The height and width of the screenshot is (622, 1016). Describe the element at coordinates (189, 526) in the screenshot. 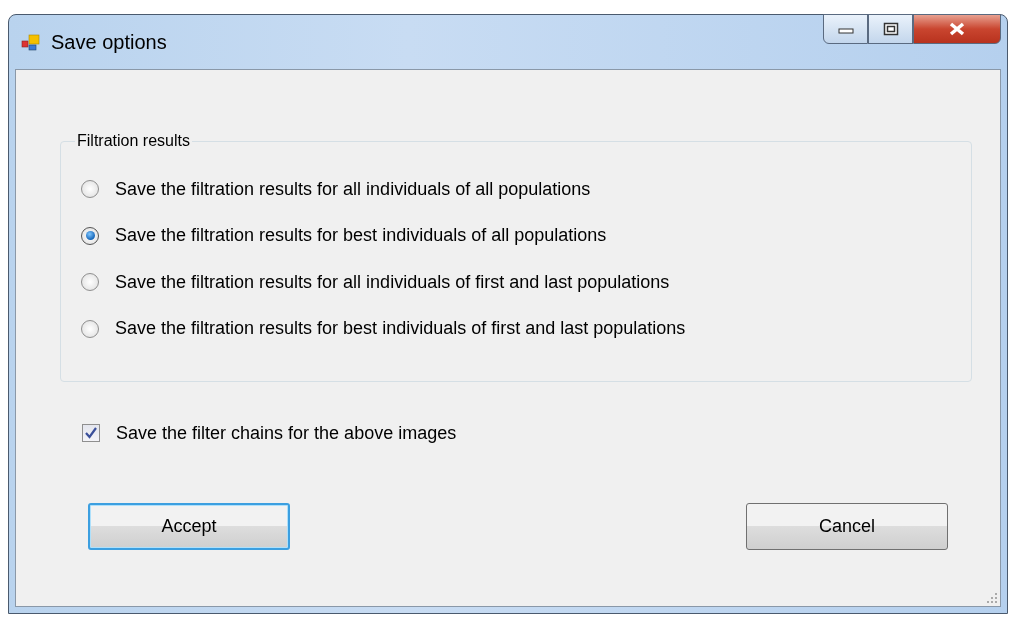

I see `dialog-button: Accept` at that location.